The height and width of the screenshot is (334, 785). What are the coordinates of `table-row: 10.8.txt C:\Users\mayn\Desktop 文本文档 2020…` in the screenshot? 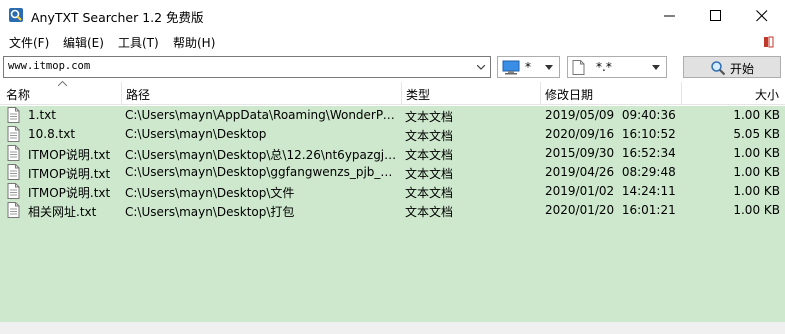 It's located at (392, 134).